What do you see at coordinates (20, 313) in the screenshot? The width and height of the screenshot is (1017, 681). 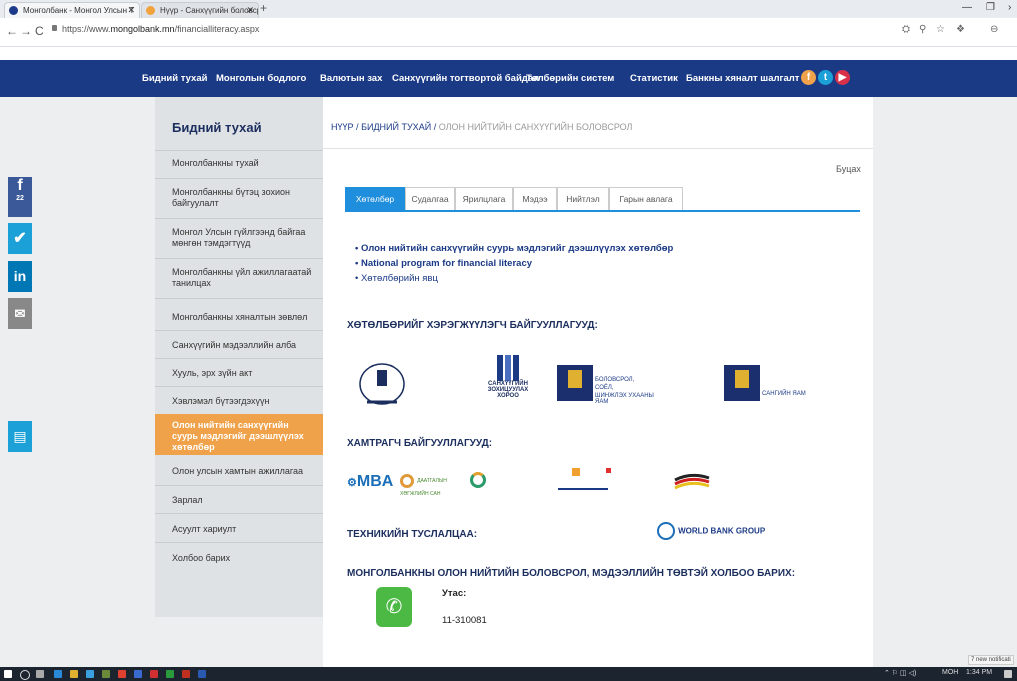 I see `email-share-icon: ✉` at bounding box center [20, 313].